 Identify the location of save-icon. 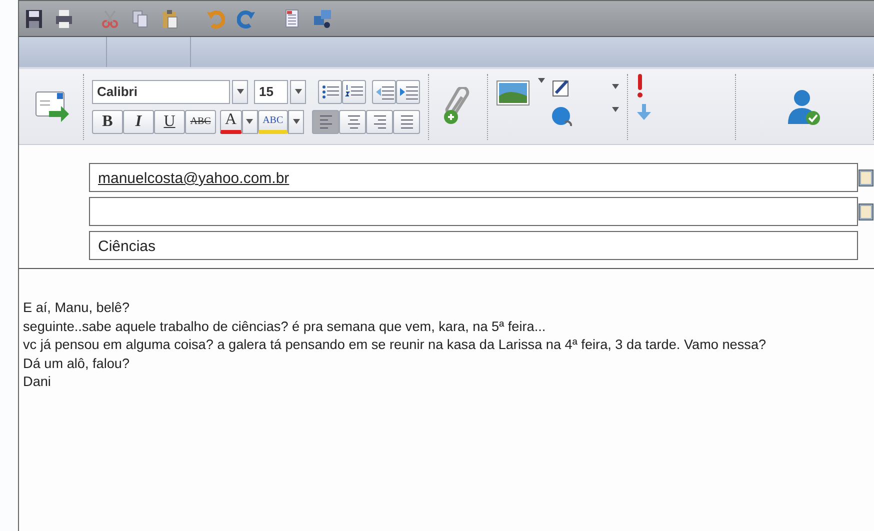
(34, 18).